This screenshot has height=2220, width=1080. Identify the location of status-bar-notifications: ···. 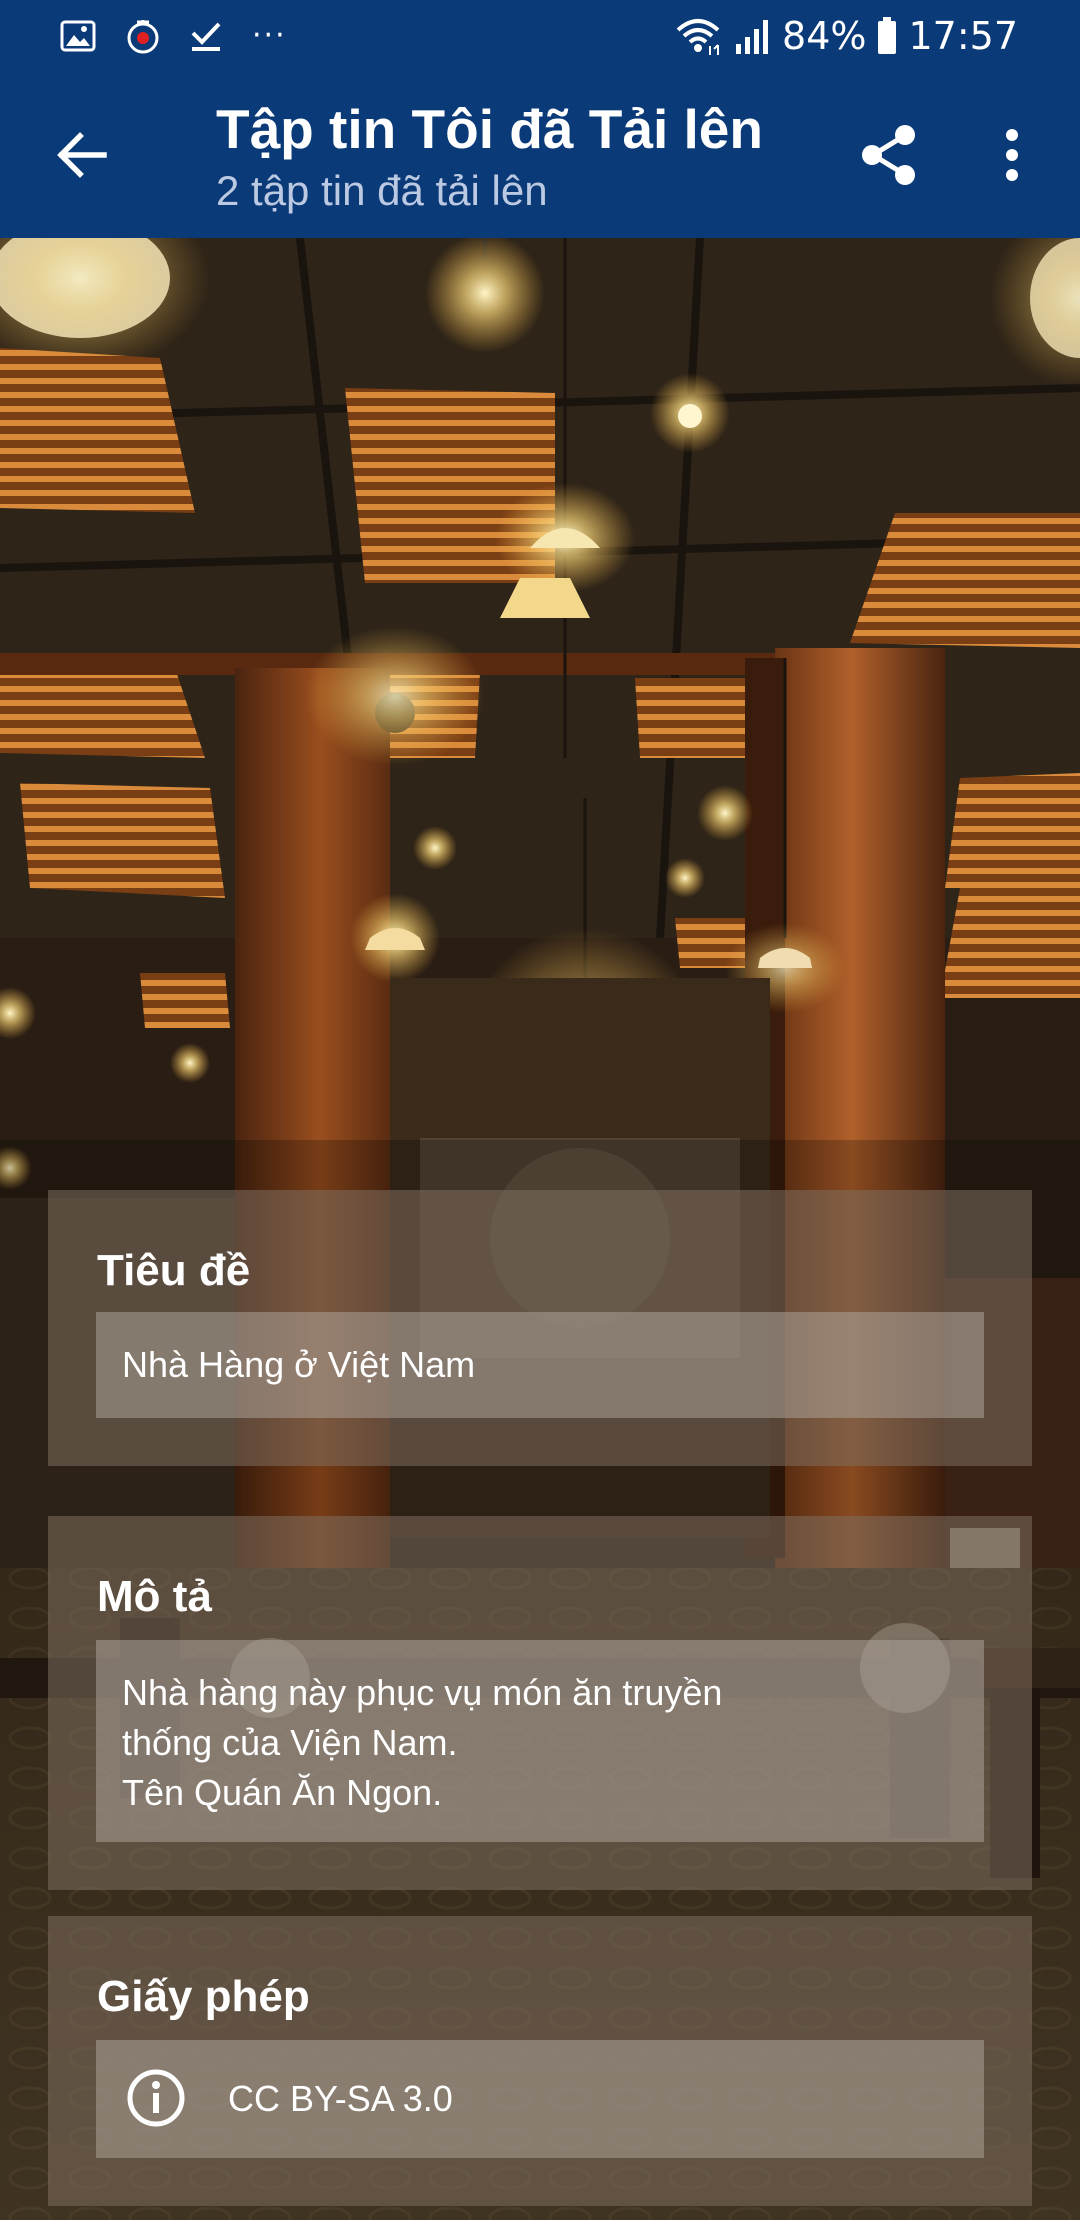
(173, 36).